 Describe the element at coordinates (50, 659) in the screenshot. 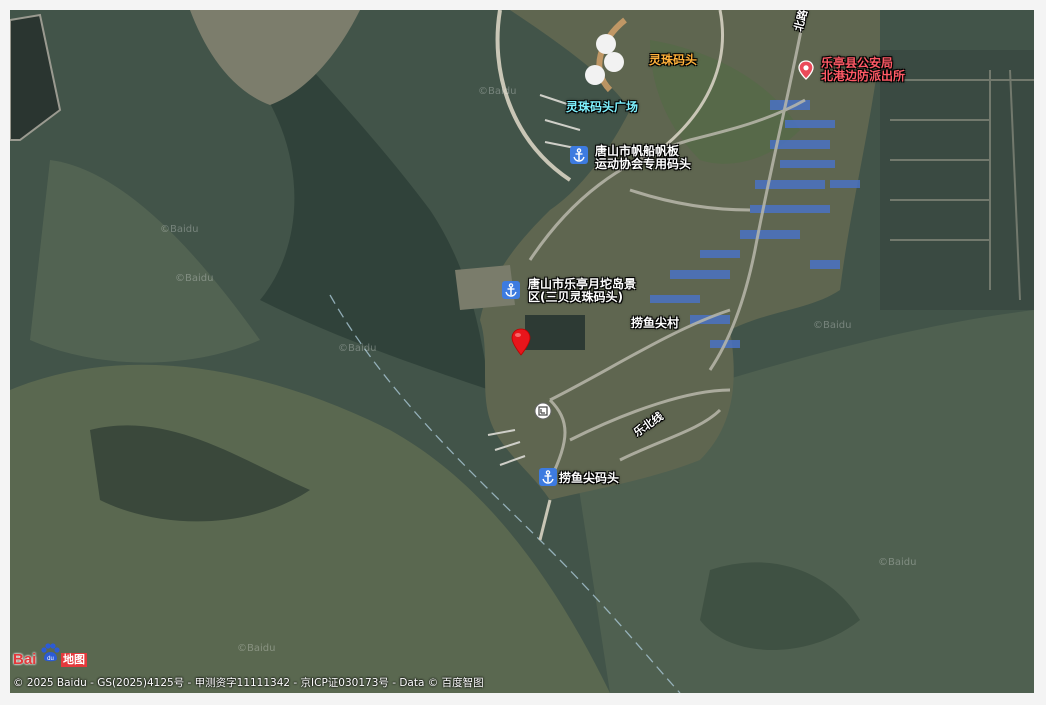

I see `logo-wordmark-du: du` at that location.